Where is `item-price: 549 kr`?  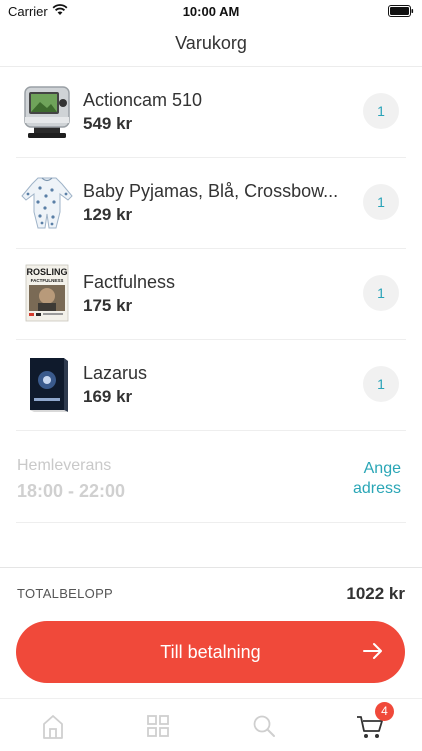
item-price: 549 kr is located at coordinates (108, 123).